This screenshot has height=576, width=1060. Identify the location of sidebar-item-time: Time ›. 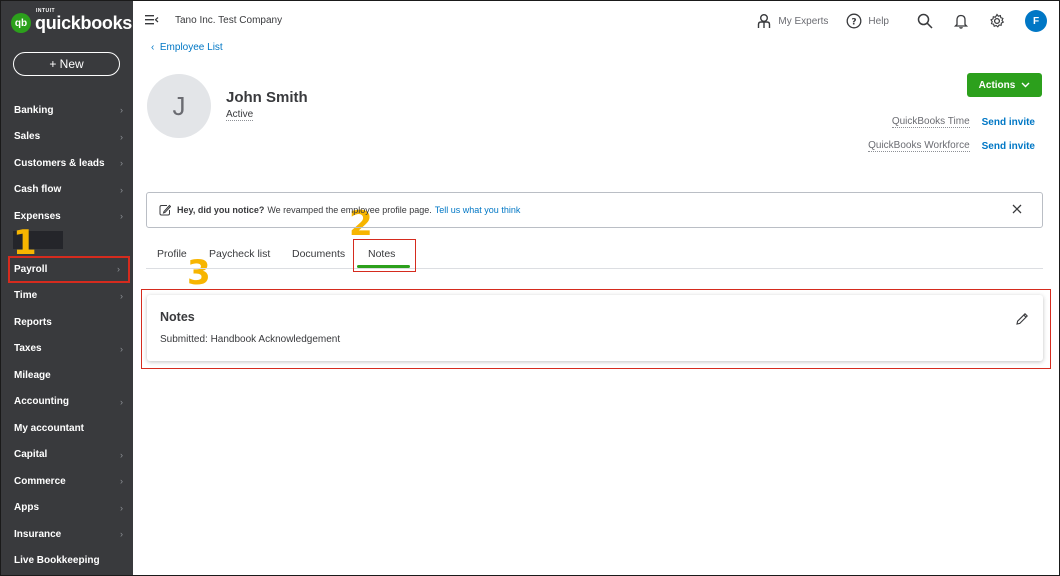
(67, 296).